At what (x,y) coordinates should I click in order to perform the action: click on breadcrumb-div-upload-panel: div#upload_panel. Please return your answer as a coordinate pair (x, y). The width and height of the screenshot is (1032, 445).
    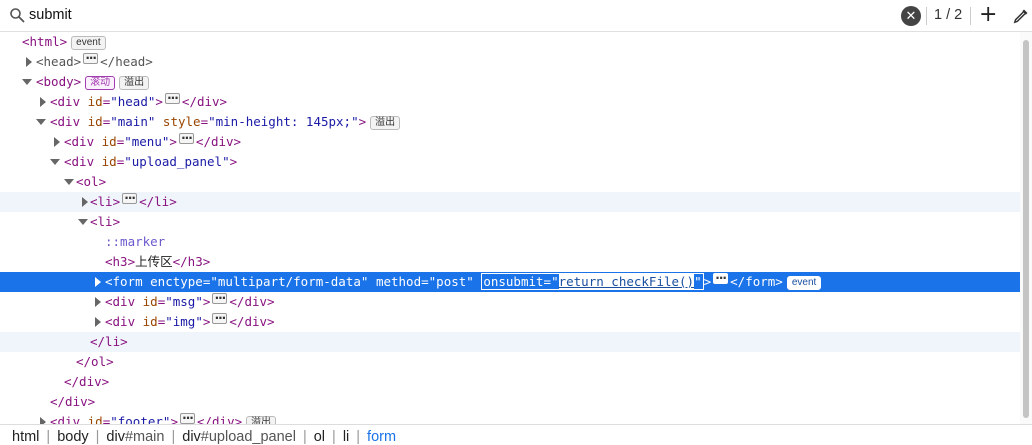
    Looking at the image, I should click on (239, 437).